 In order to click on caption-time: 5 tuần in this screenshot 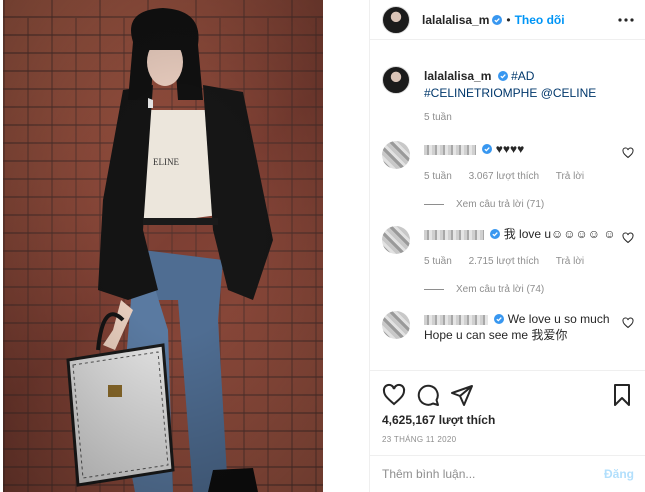, I will do `click(438, 117)`.